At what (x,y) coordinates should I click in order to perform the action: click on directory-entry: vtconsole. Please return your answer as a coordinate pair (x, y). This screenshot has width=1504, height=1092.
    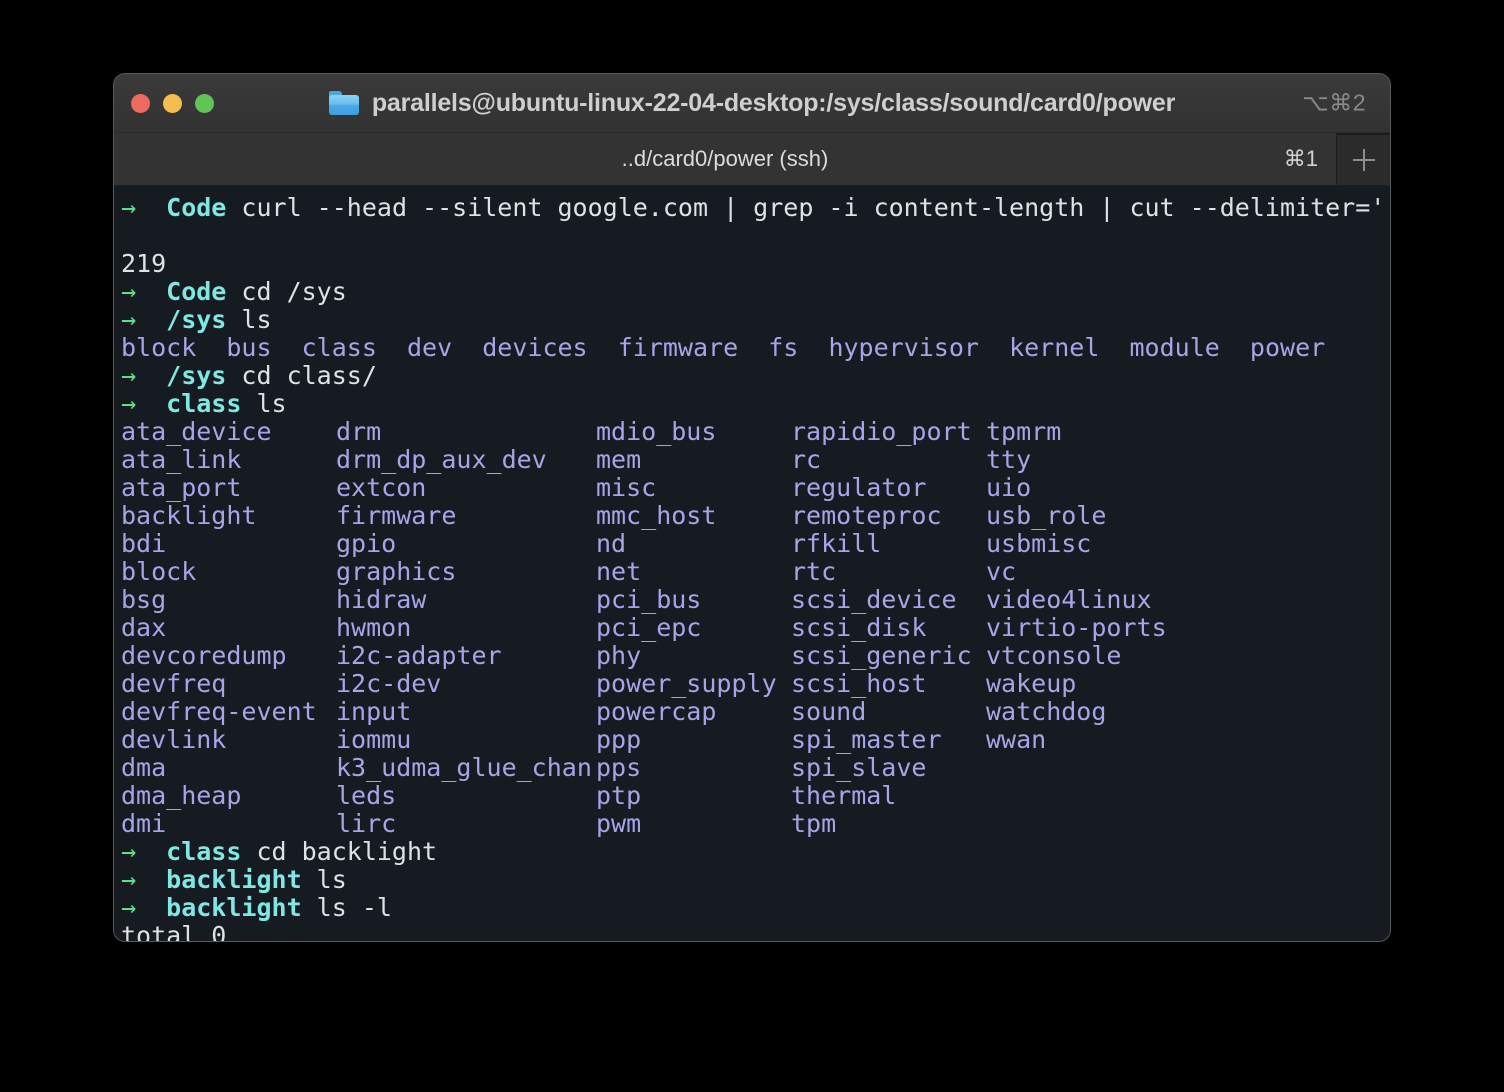
    Looking at the image, I should click on (1054, 655).